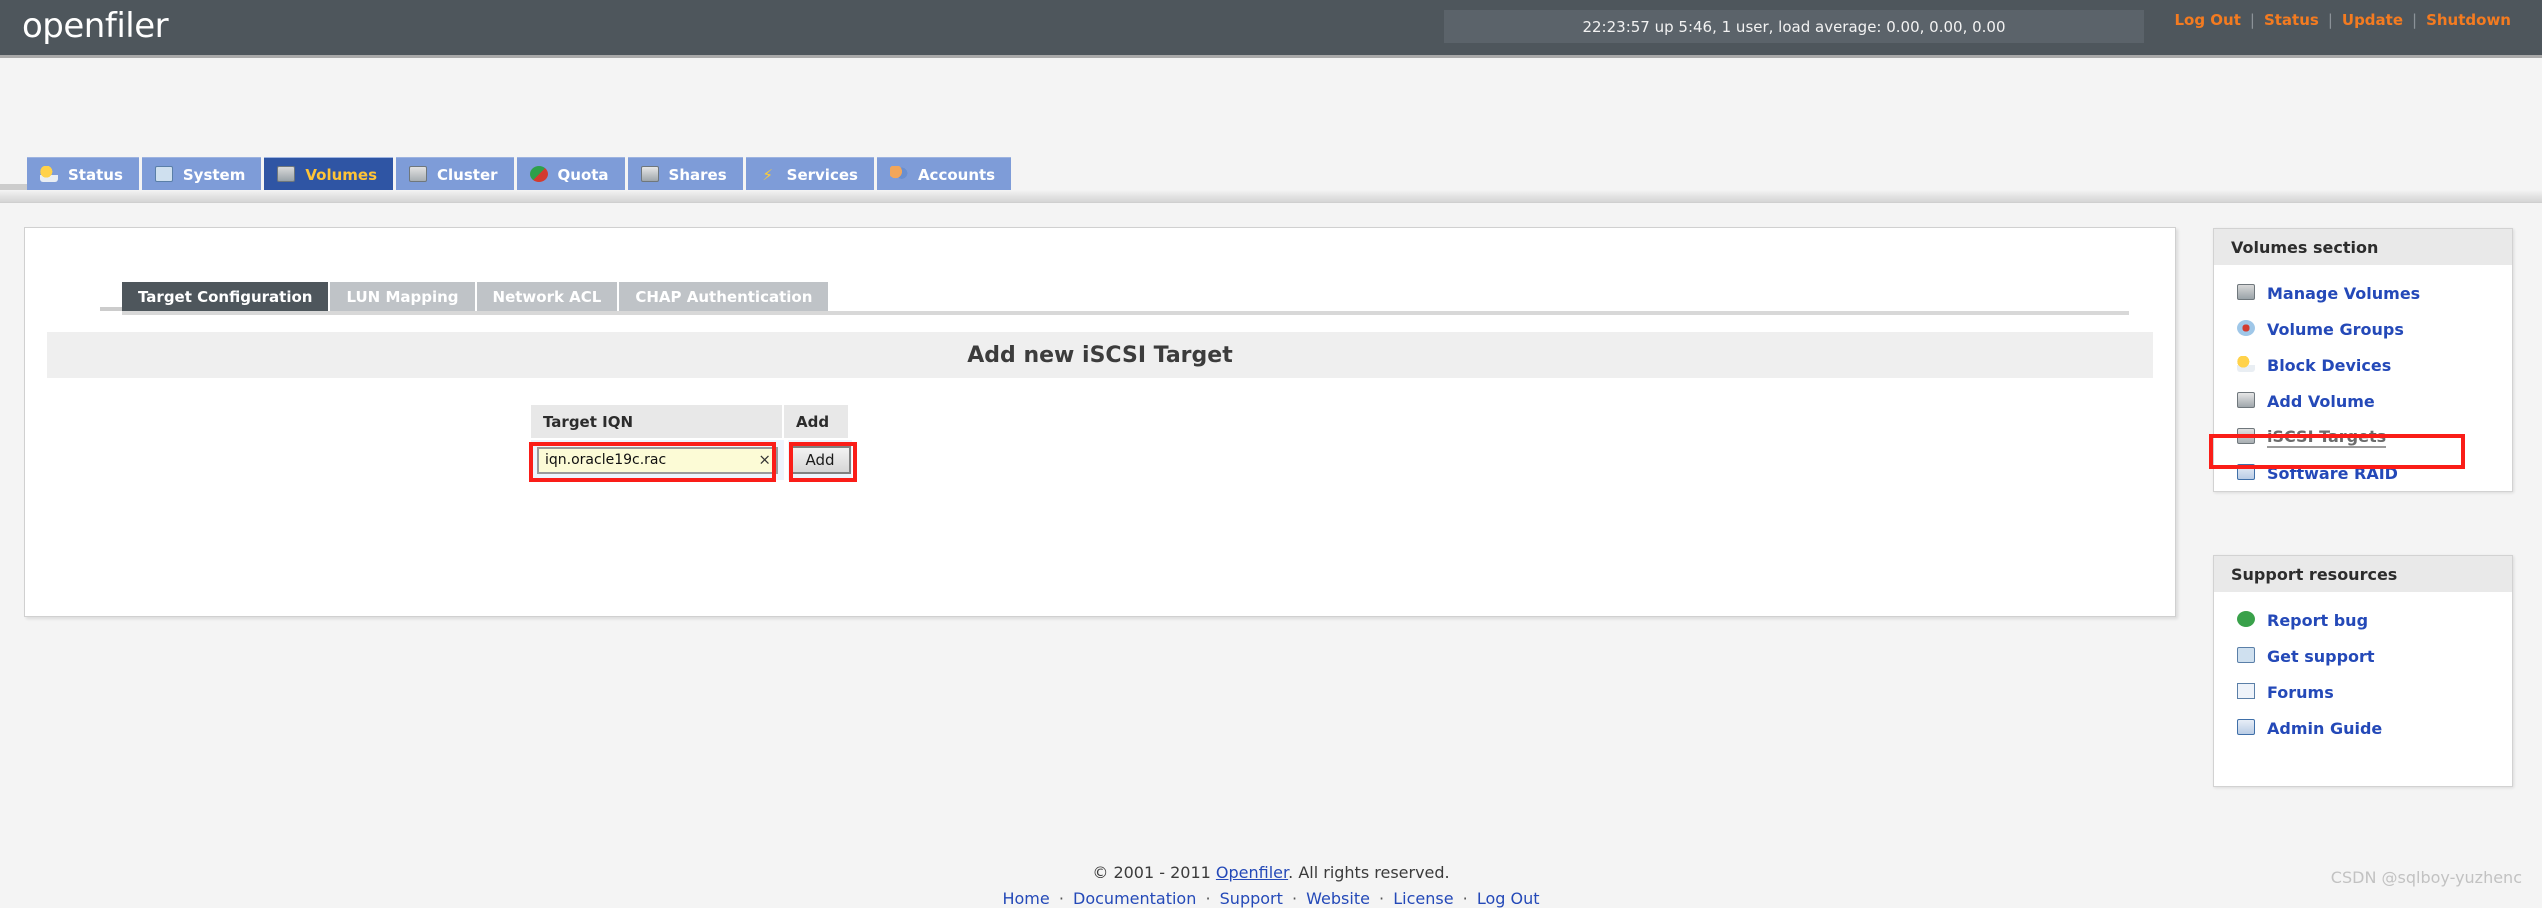 The image size is (2542, 908). Describe the element at coordinates (2363, 365) in the screenshot. I see `sidebar-item-block-devices: Block Devices` at that location.